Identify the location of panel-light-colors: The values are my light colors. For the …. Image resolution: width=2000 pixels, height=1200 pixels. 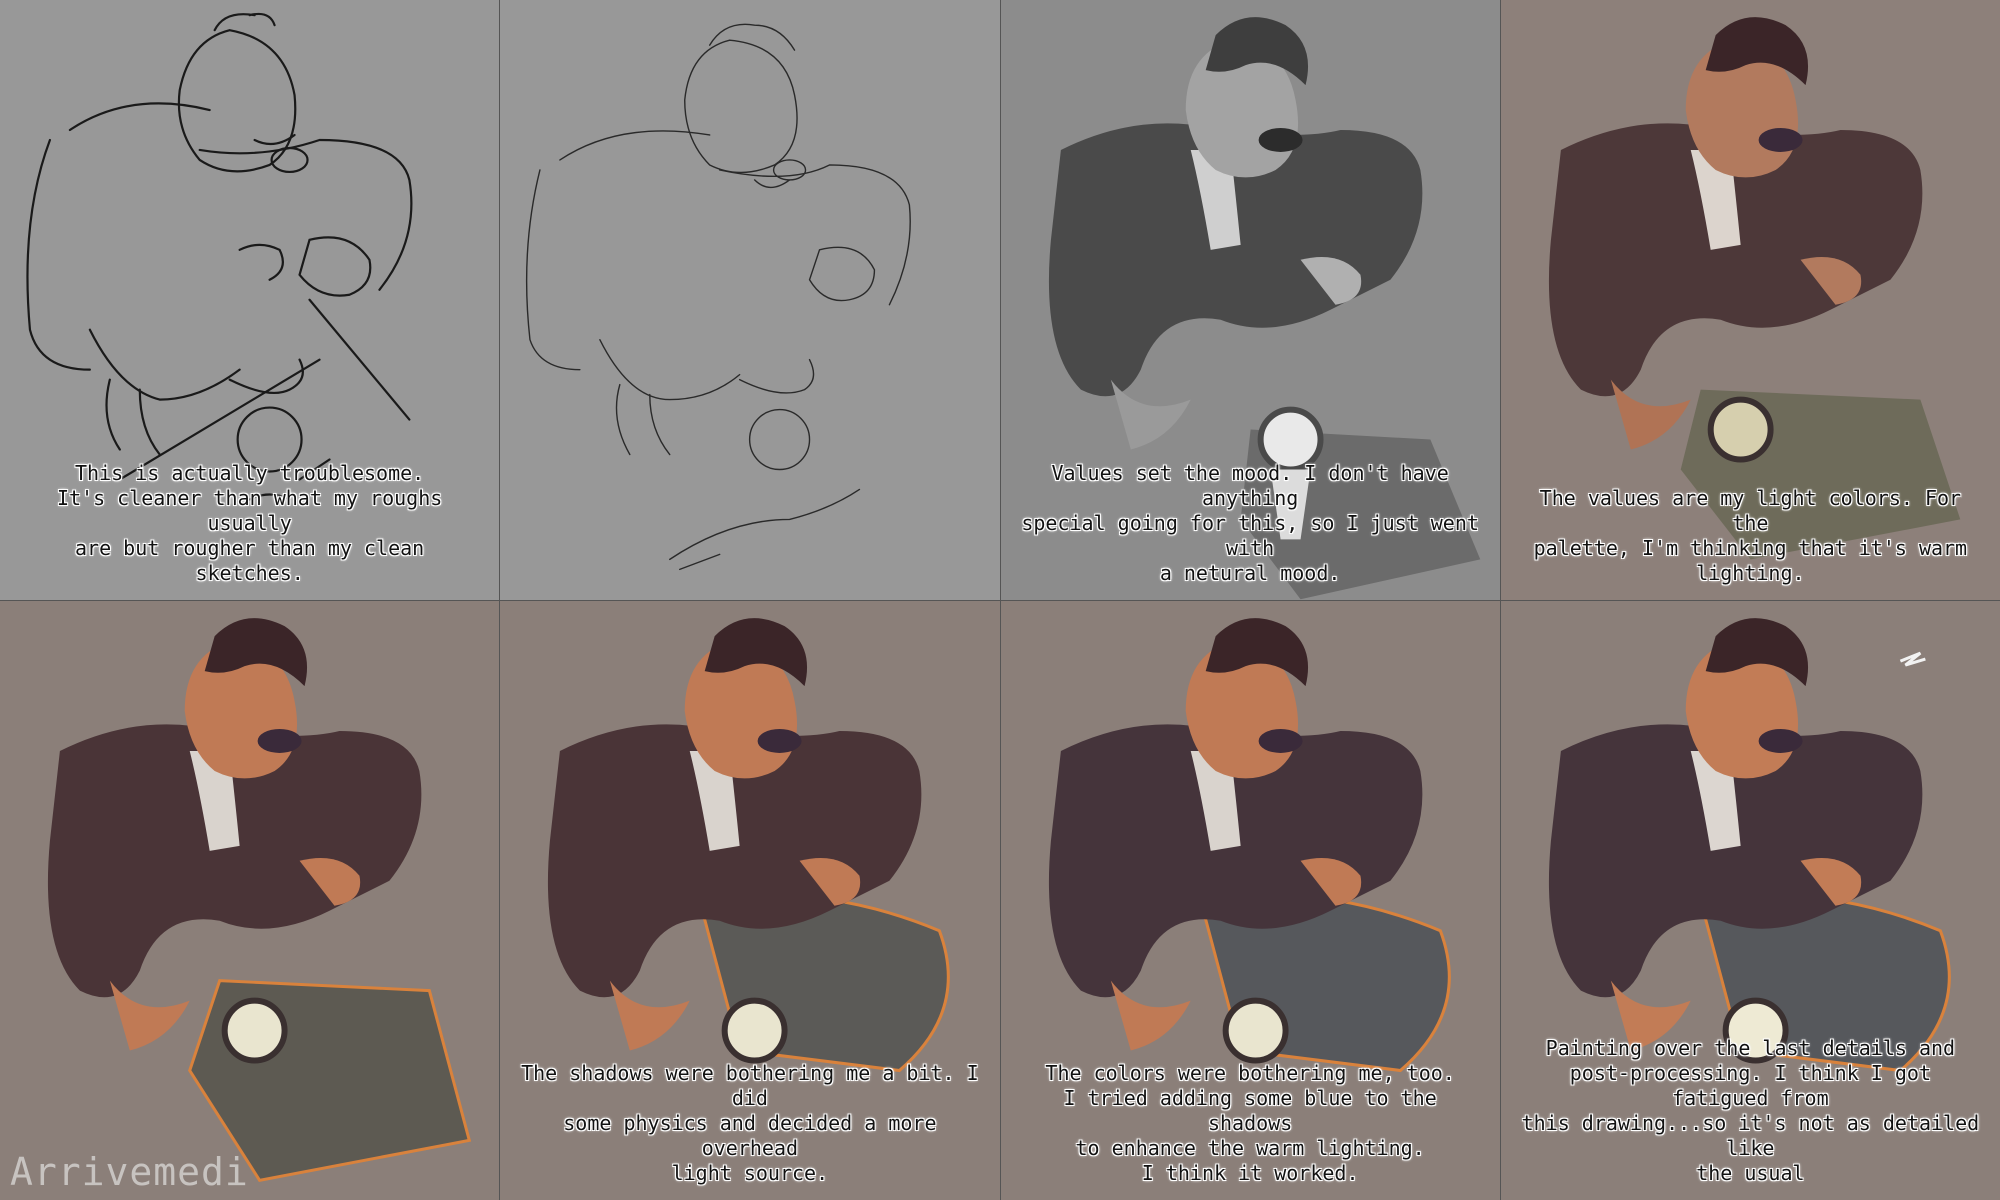
(1750, 300).